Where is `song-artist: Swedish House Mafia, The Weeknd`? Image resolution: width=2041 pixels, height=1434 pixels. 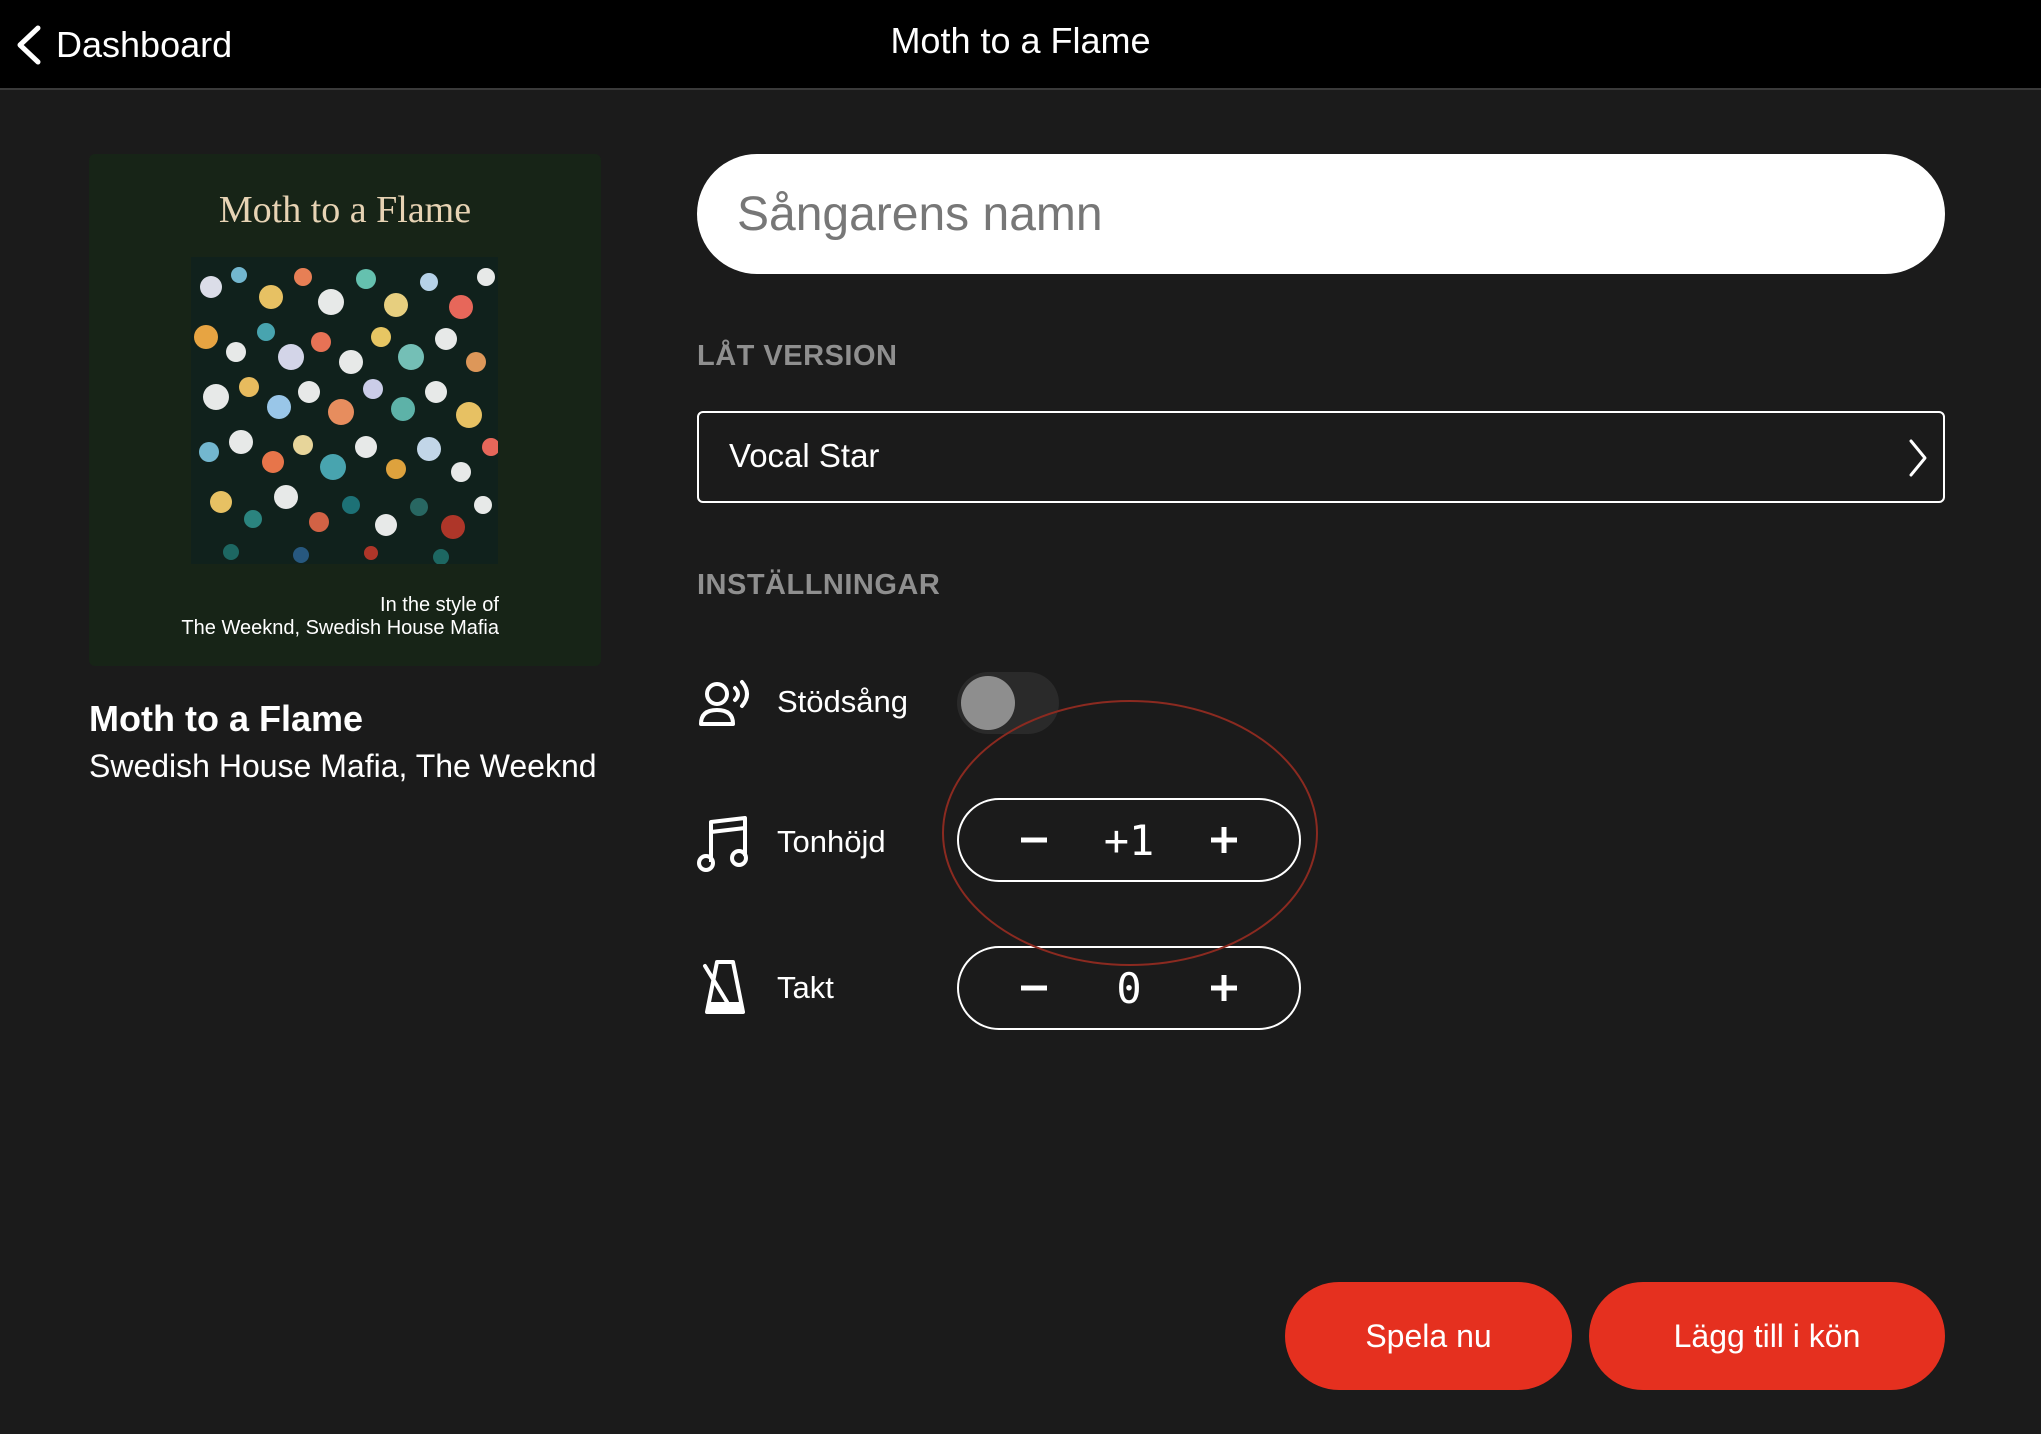
song-artist: Swedish House Mafia, The Weeknd is located at coordinates (343, 766).